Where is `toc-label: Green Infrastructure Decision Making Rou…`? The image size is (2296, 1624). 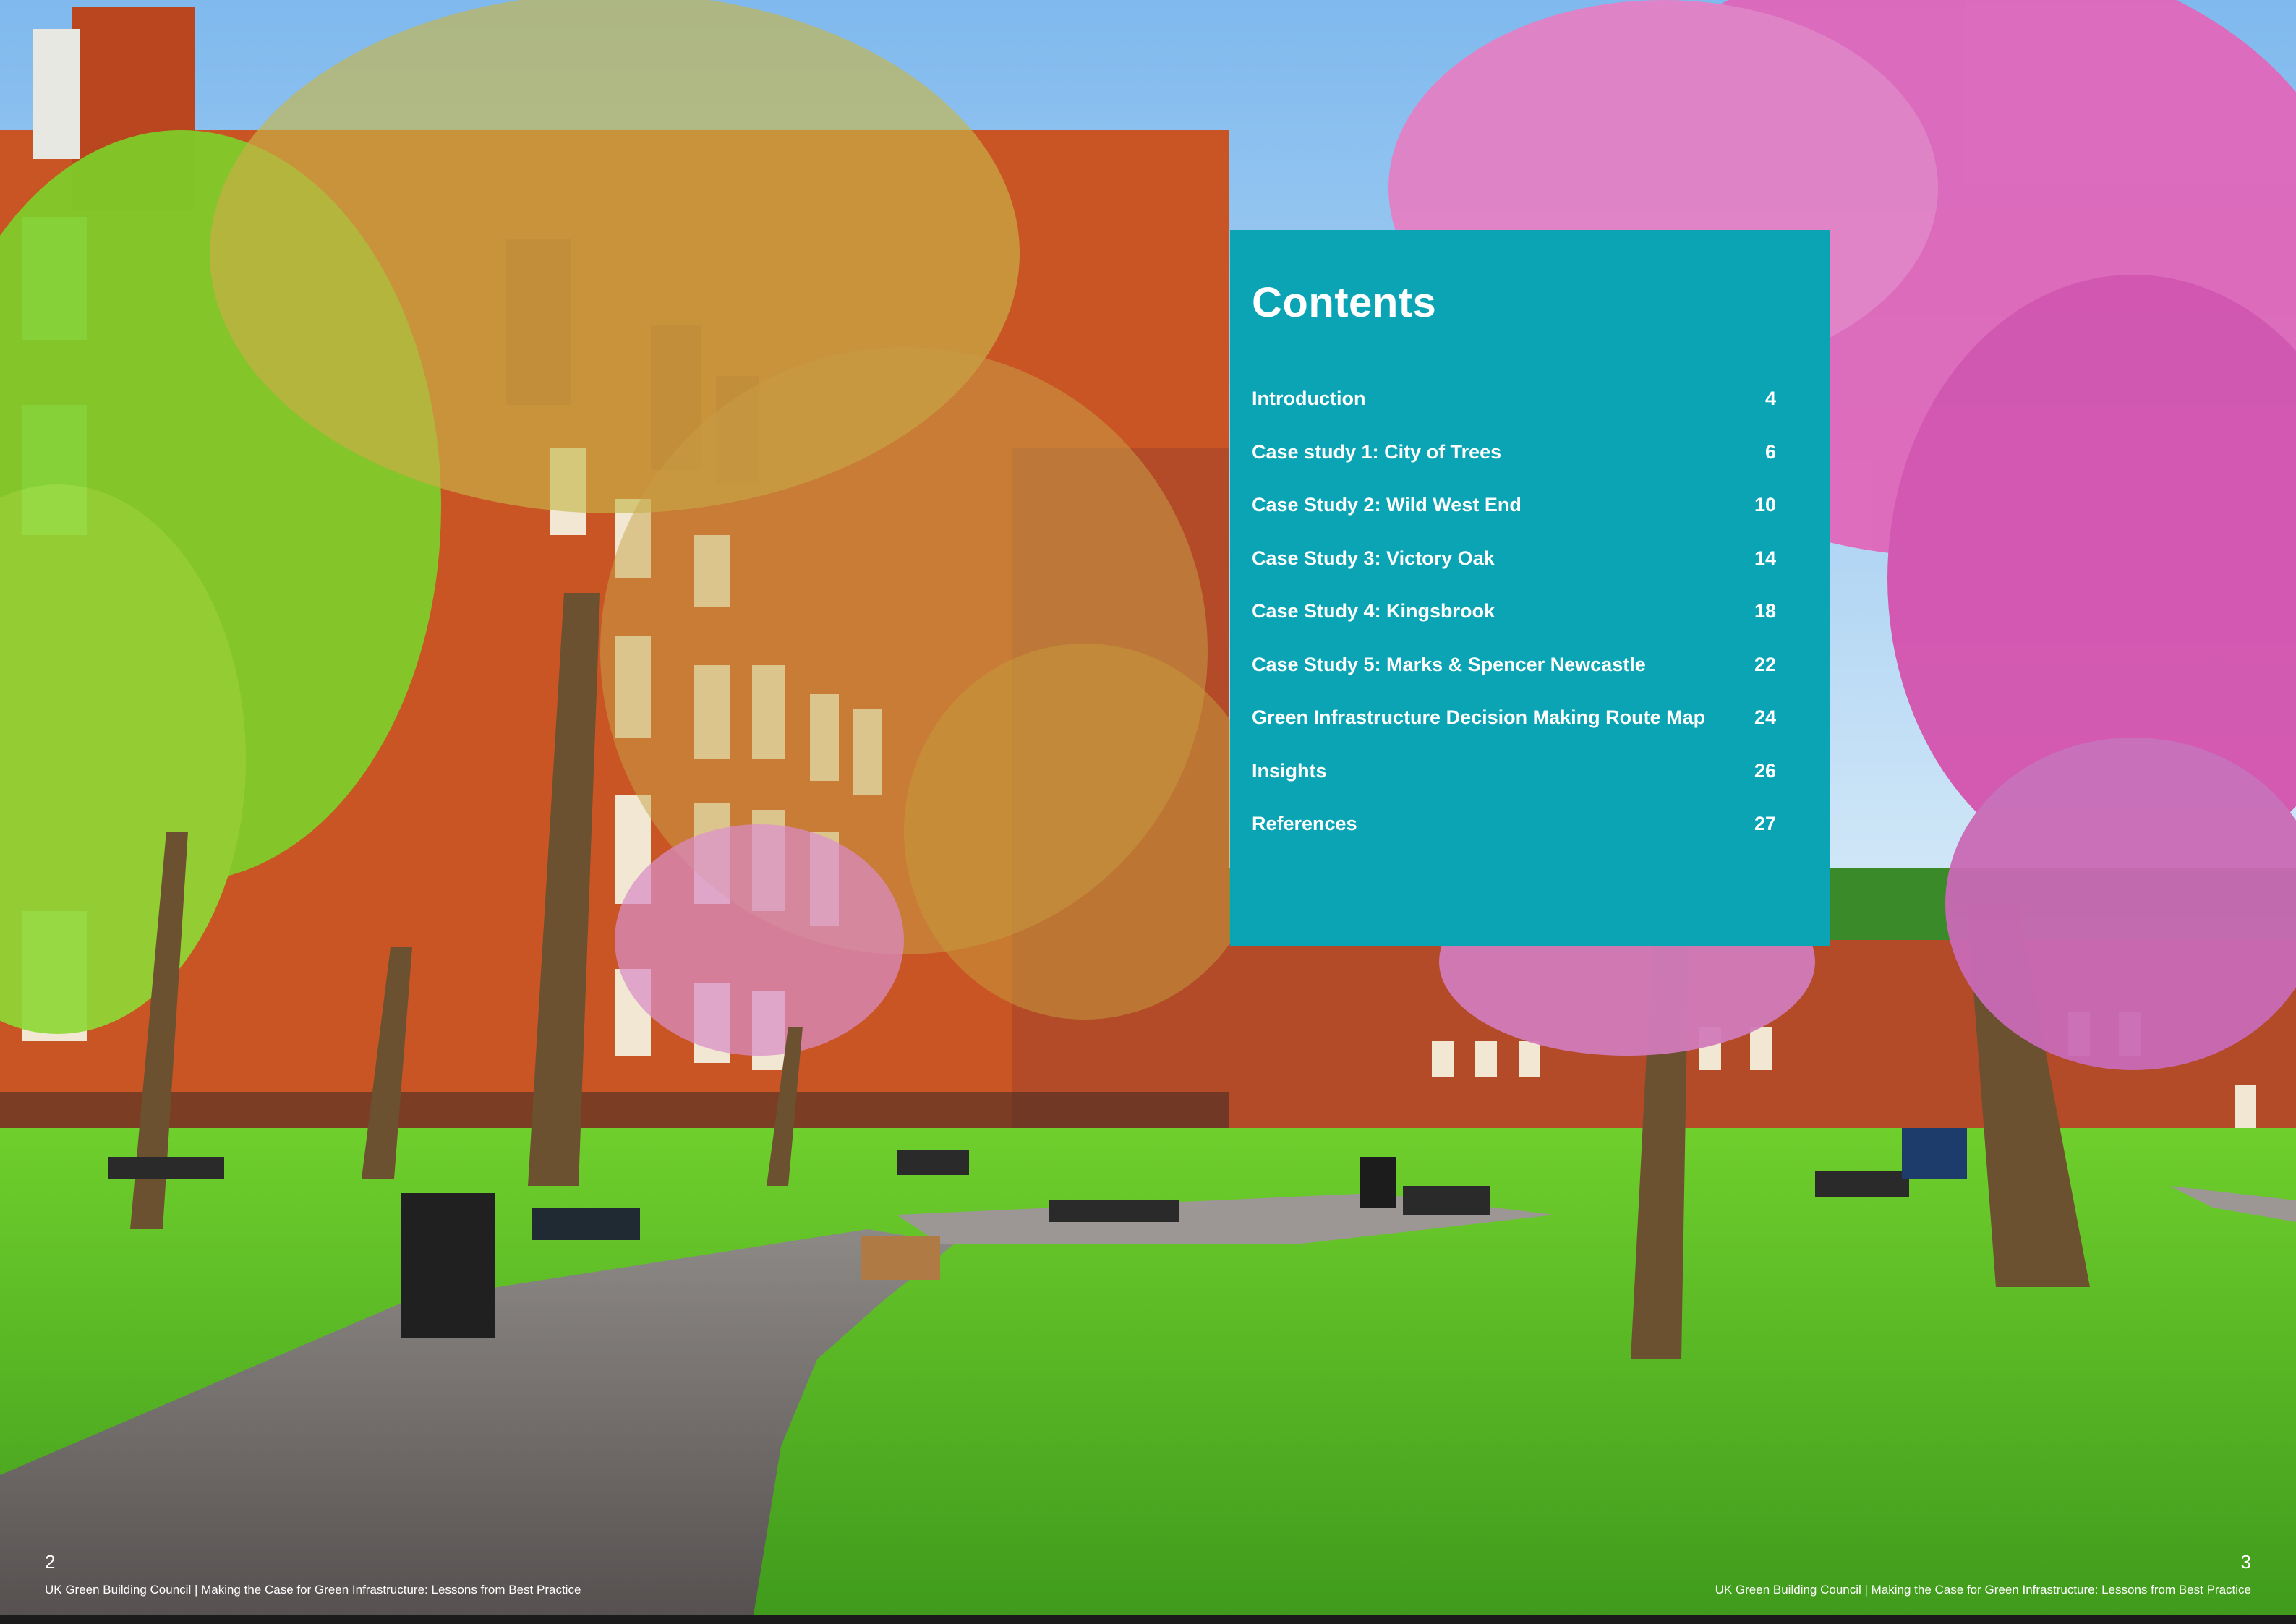 toc-label: Green Infrastructure Decision Making Rou… is located at coordinates (1479, 717).